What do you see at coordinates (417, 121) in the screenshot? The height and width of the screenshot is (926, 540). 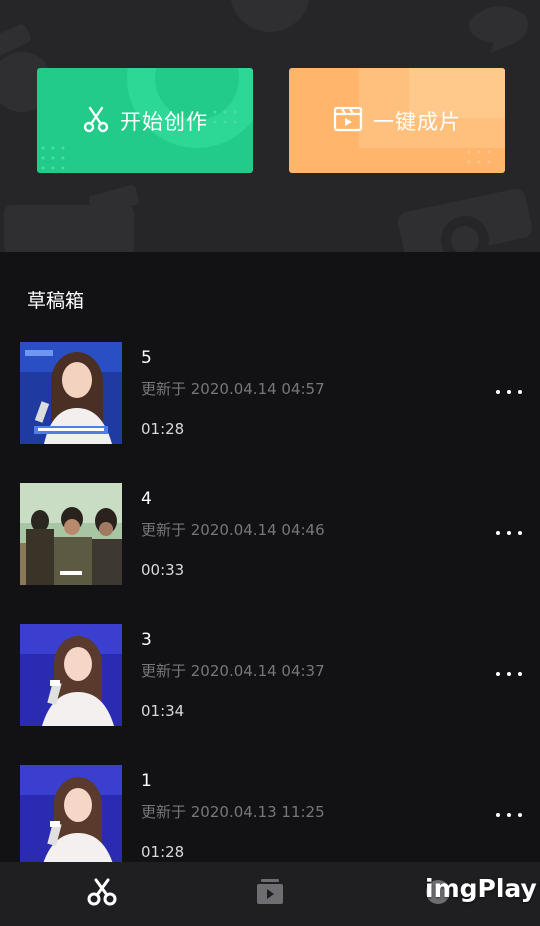 I see `one-click-video-label: 一键成片` at bounding box center [417, 121].